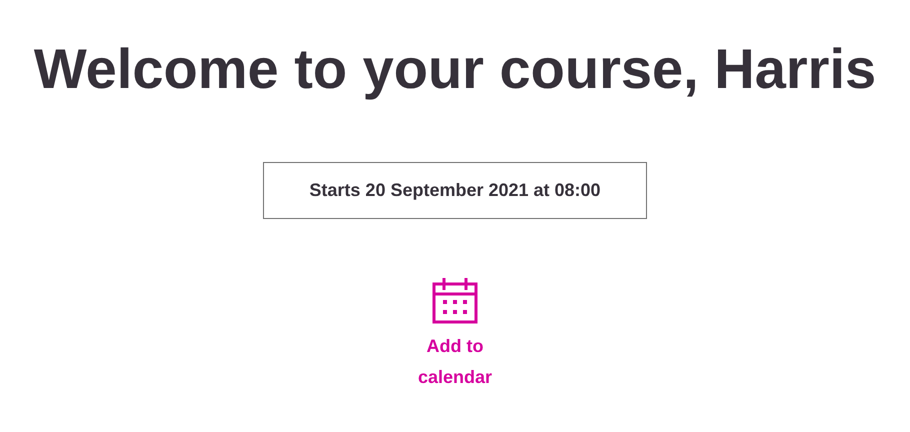 This screenshot has height=432, width=910. What do you see at coordinates (455, 301) in the screenshot?
I see `calendar-icon` at bounding box center [455, 301].